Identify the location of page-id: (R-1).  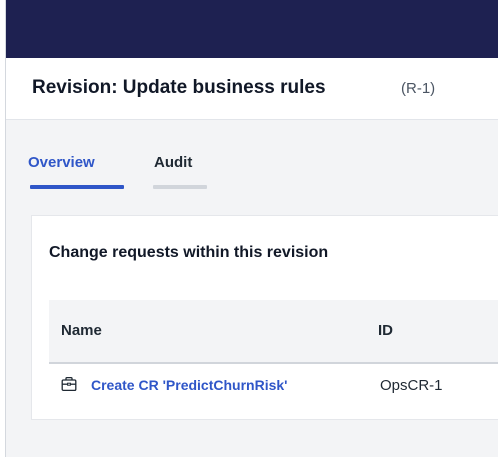
(418, 88).